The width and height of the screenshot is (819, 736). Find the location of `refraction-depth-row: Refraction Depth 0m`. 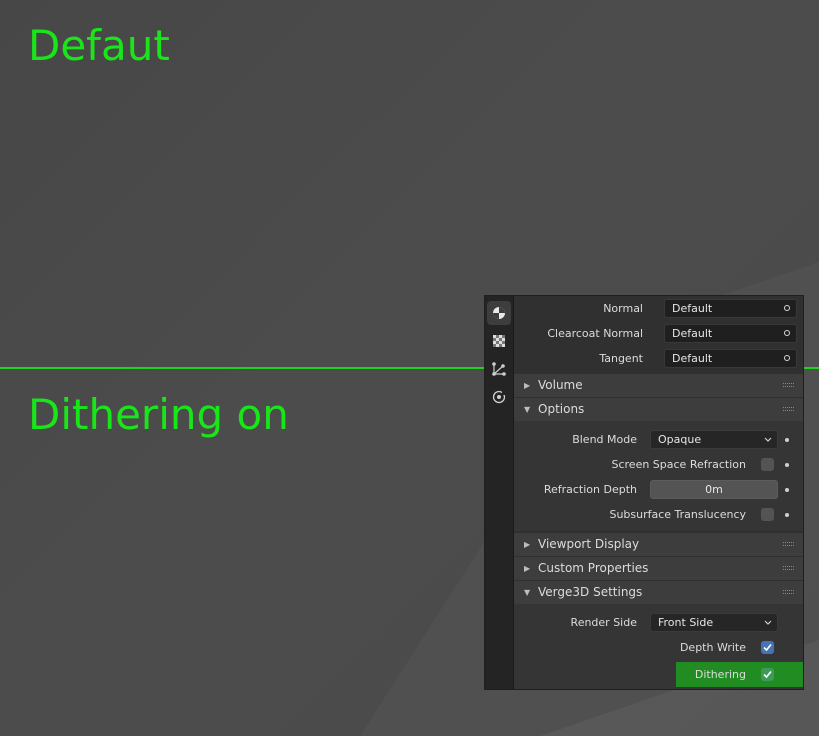

refraction-depth-row: Refraction Depth 0m is located at coordinates (658, 489).